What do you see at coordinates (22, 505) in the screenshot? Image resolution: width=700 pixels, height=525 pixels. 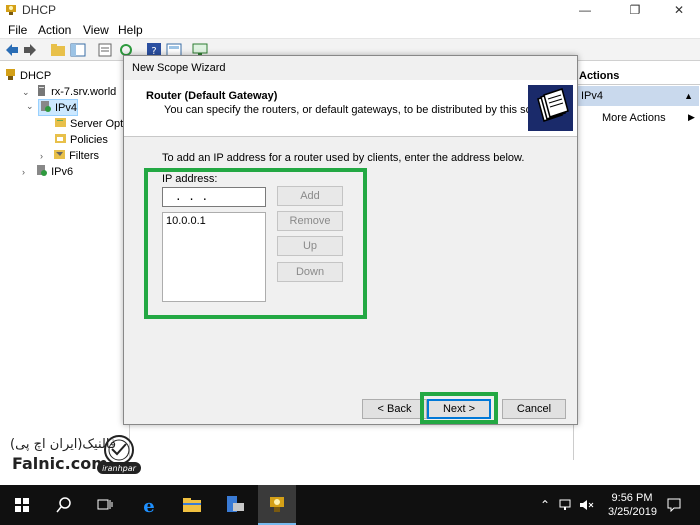 I see `windows-start-icon` at bounding box center [22, 505].